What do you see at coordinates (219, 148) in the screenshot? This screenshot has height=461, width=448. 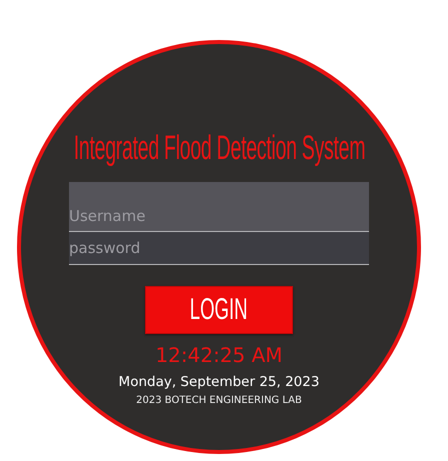 I see `app-title: Integrated Flood Detection System` at bounding box center [219, 148].